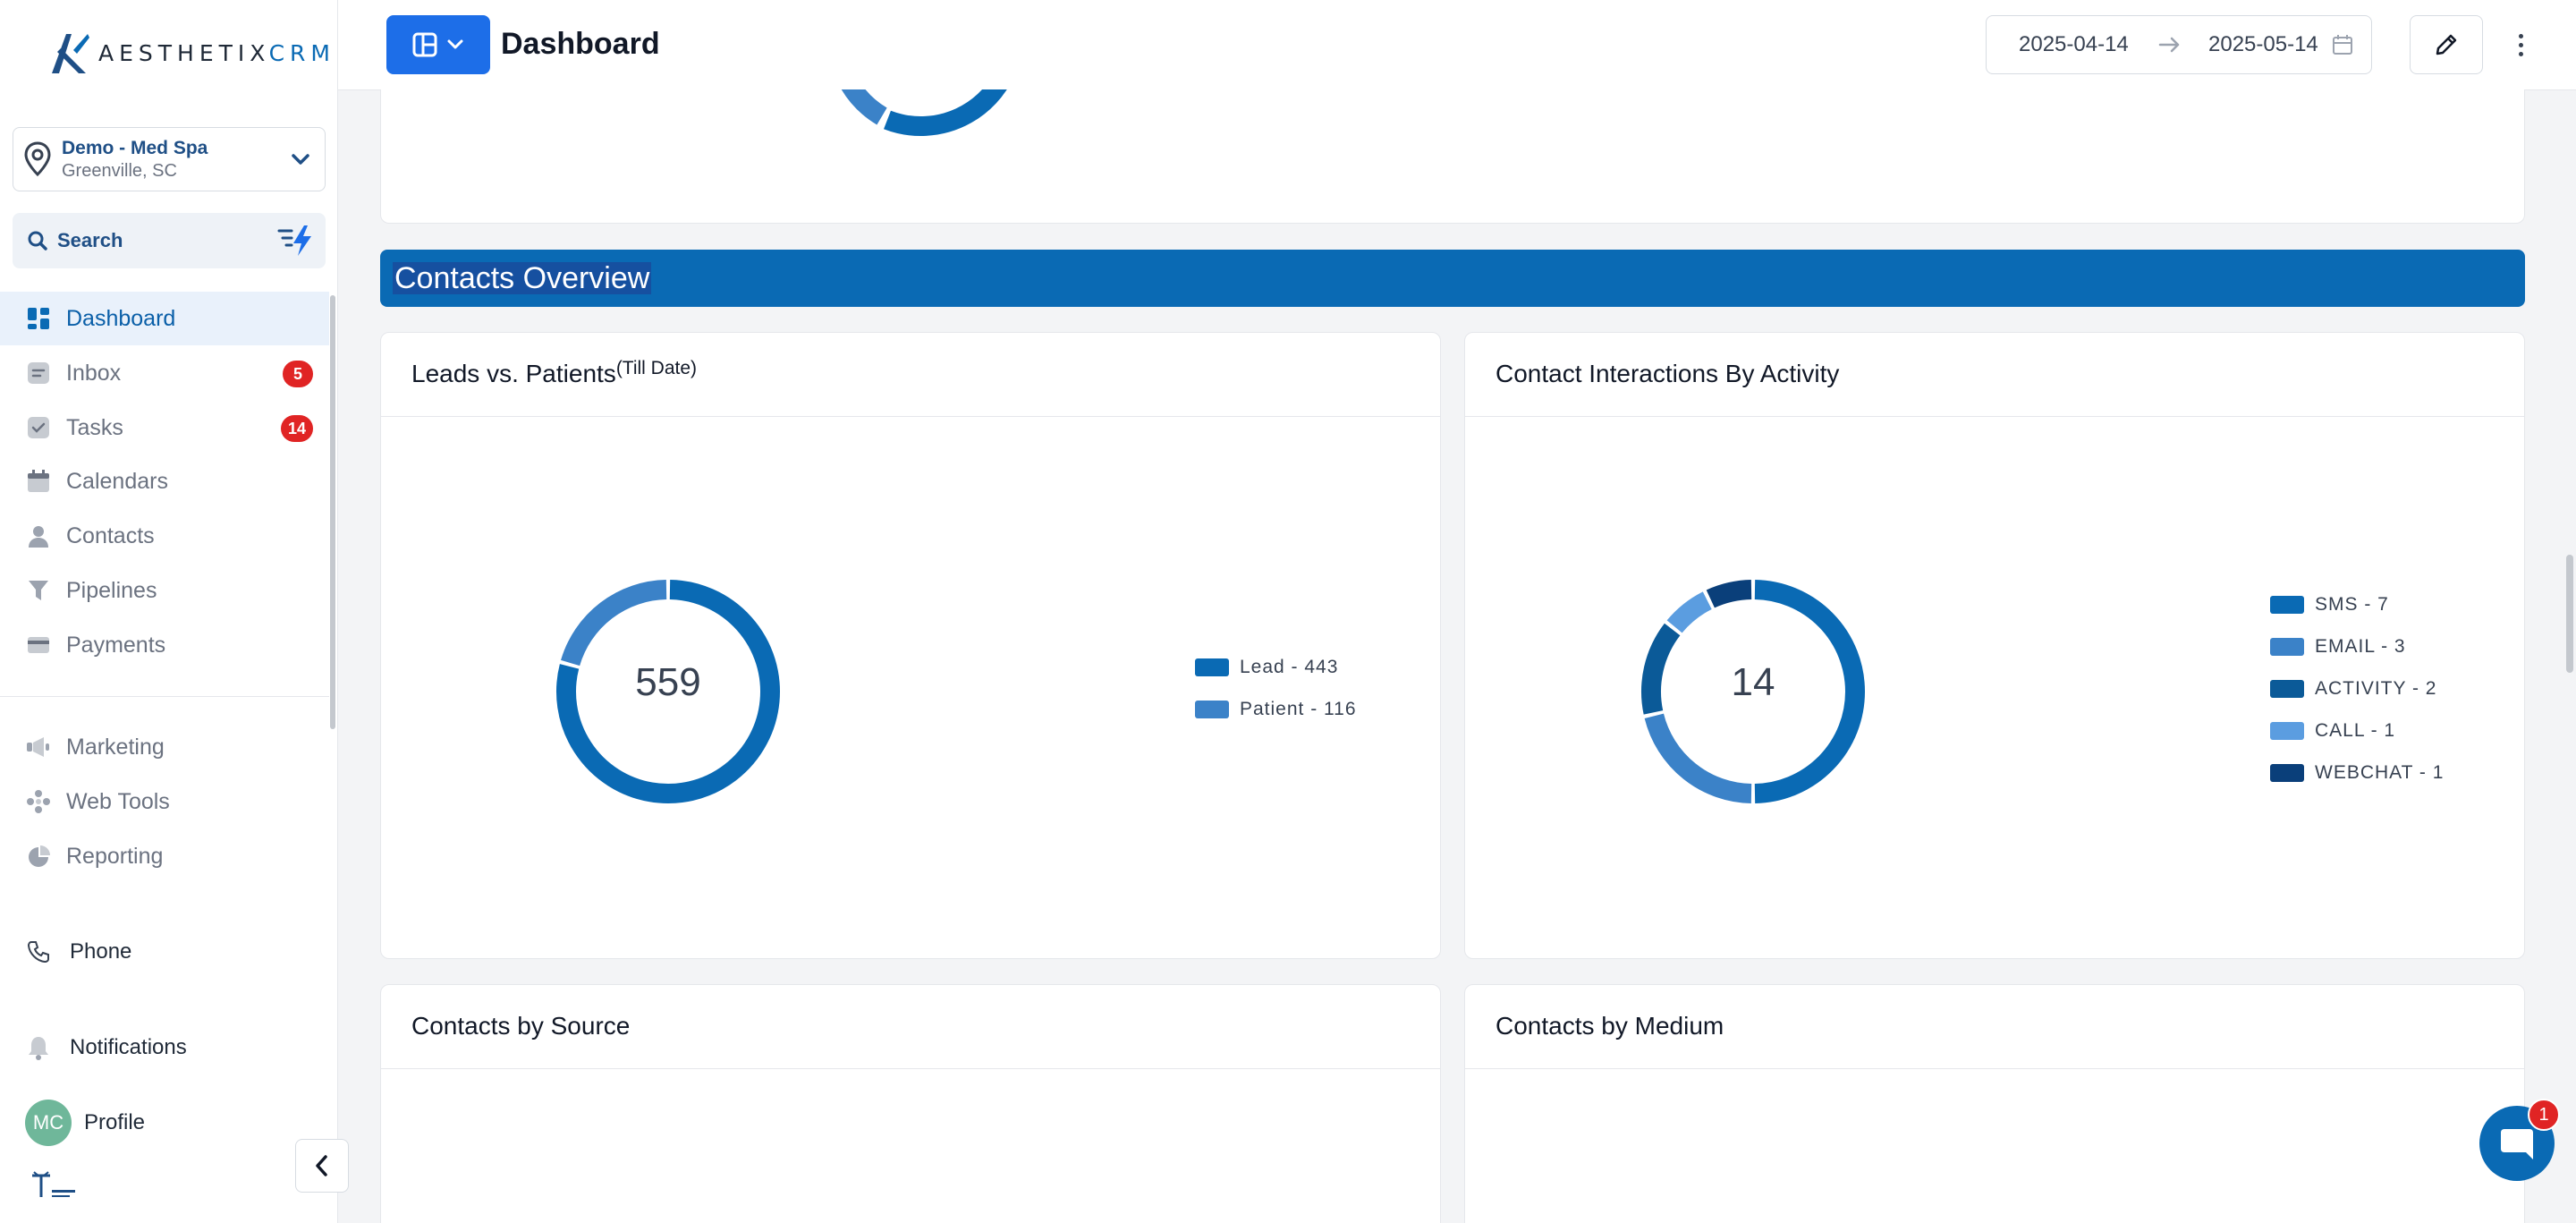 The height and width of the screenshot is (1223, 2576). I want to click on chat-unread-badge: 1, so click(2544, 1115).